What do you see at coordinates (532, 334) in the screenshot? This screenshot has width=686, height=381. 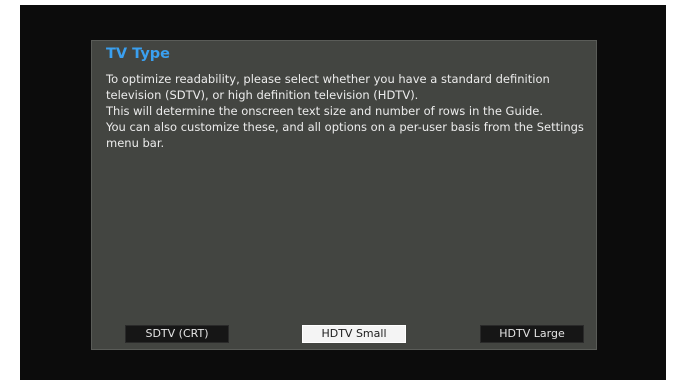 I see `hdtv-large-button: HDTV Large` at bounding box center [532, 334].